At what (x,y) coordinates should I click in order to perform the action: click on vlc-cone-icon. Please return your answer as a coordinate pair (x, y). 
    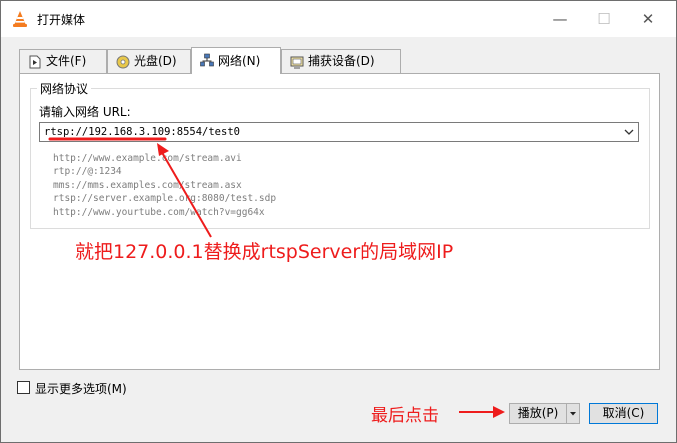
    Looking at the image, I should click on (20, 19).